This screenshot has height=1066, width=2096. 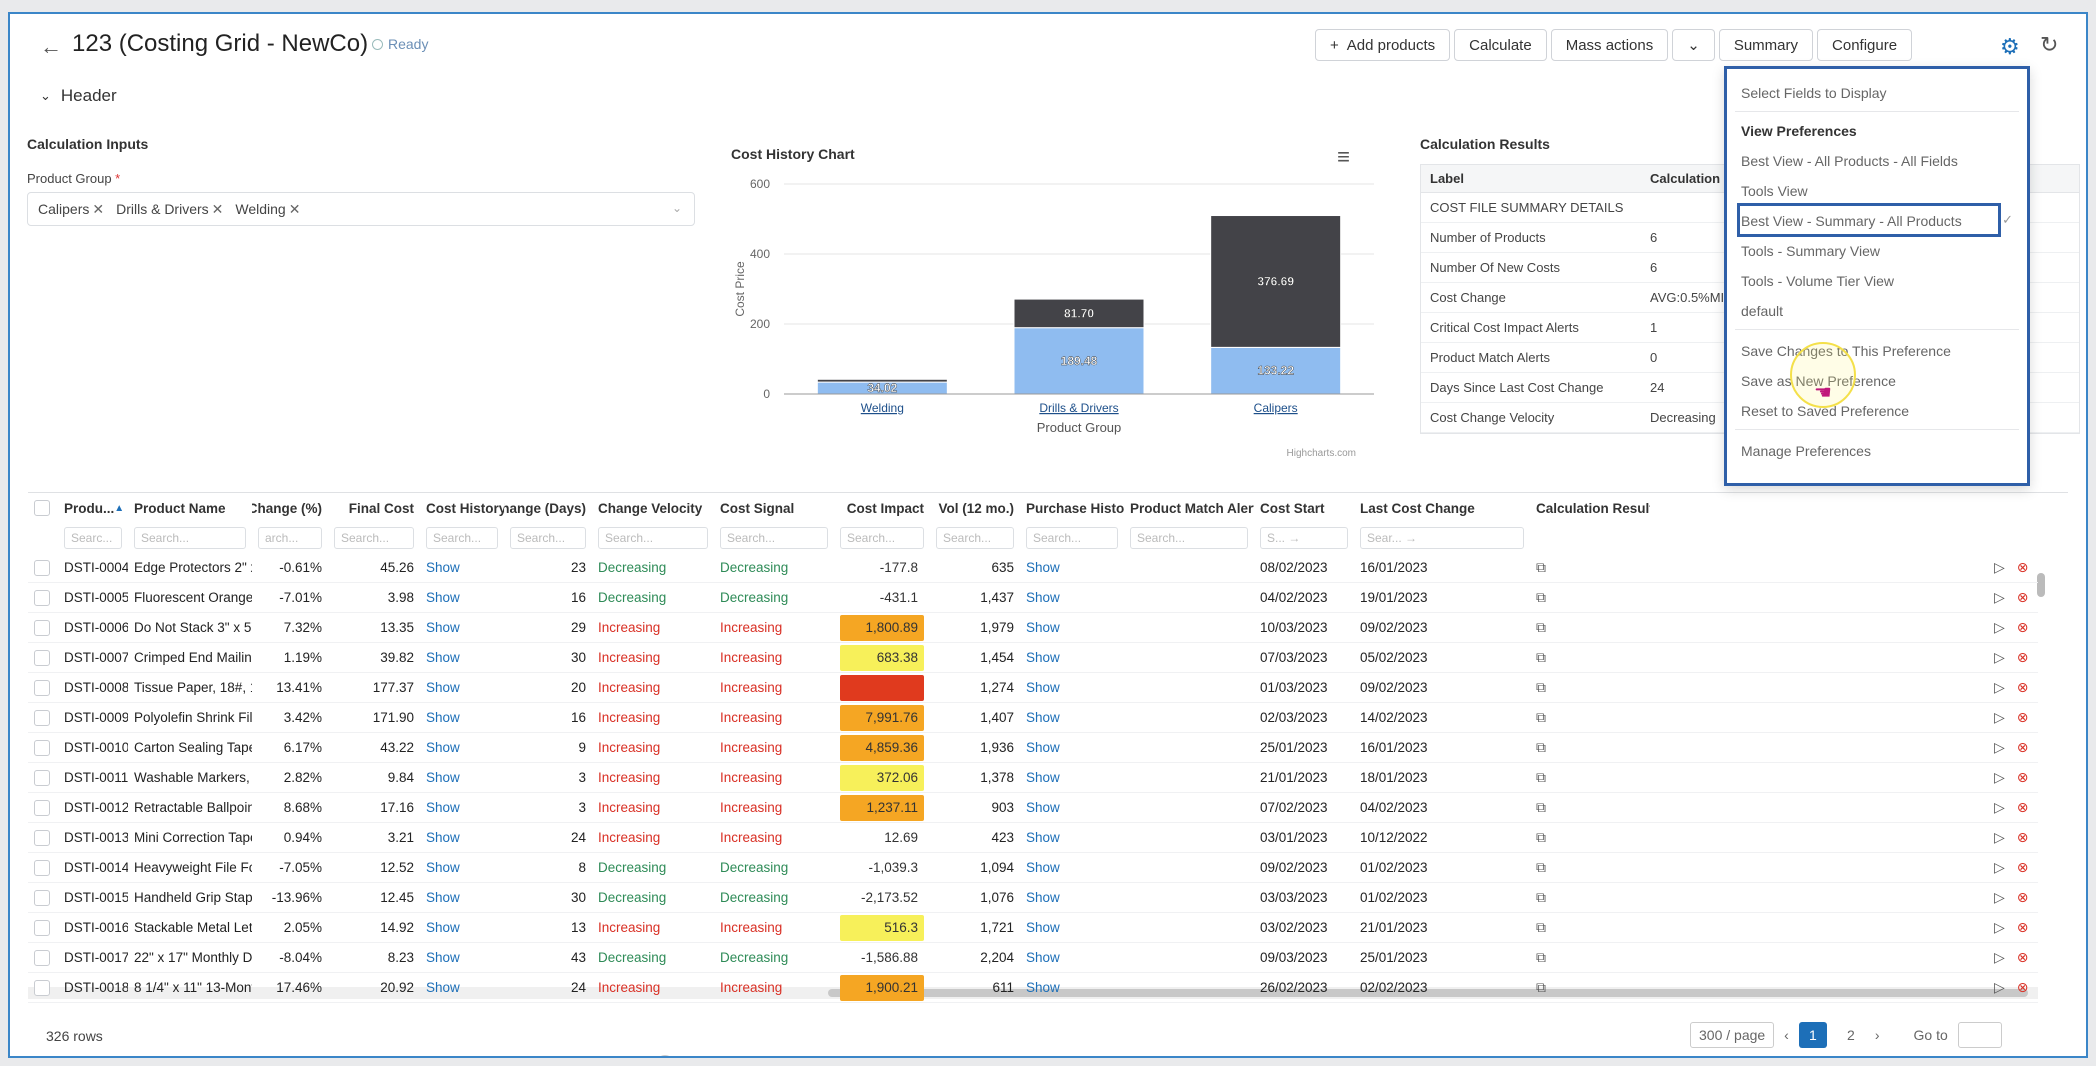 I want to click on pref-best-view-all-fields: Best View - All Products - All Fields, so click(x=1849, y=161).